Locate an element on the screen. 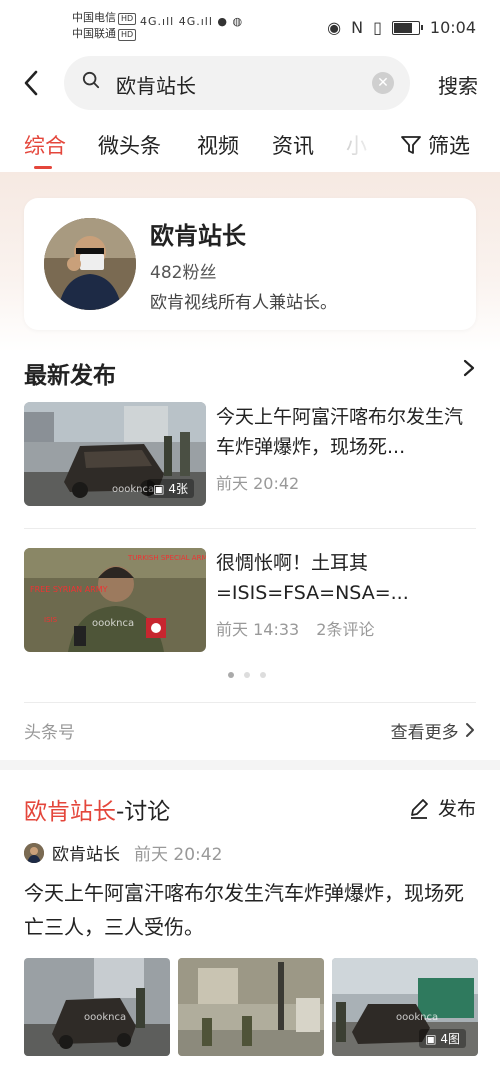 The width and height of the screenshot is (500, 1069). image-count-label: 4图 is located at coordinates (450, 1039).